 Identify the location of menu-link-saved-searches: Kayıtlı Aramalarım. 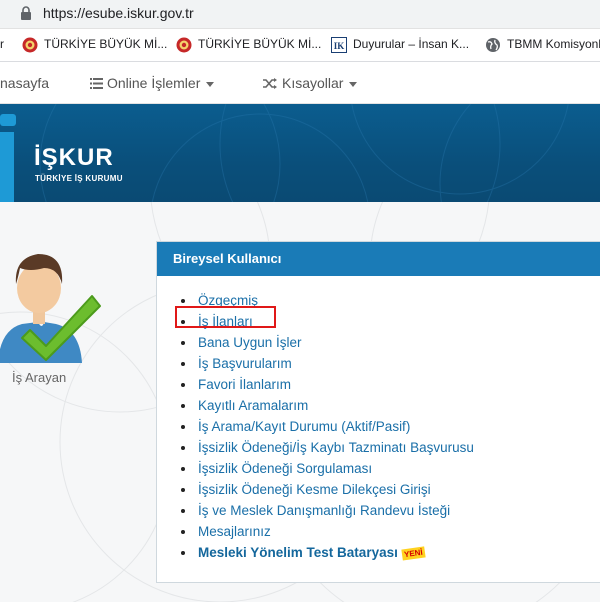
(325, 405).